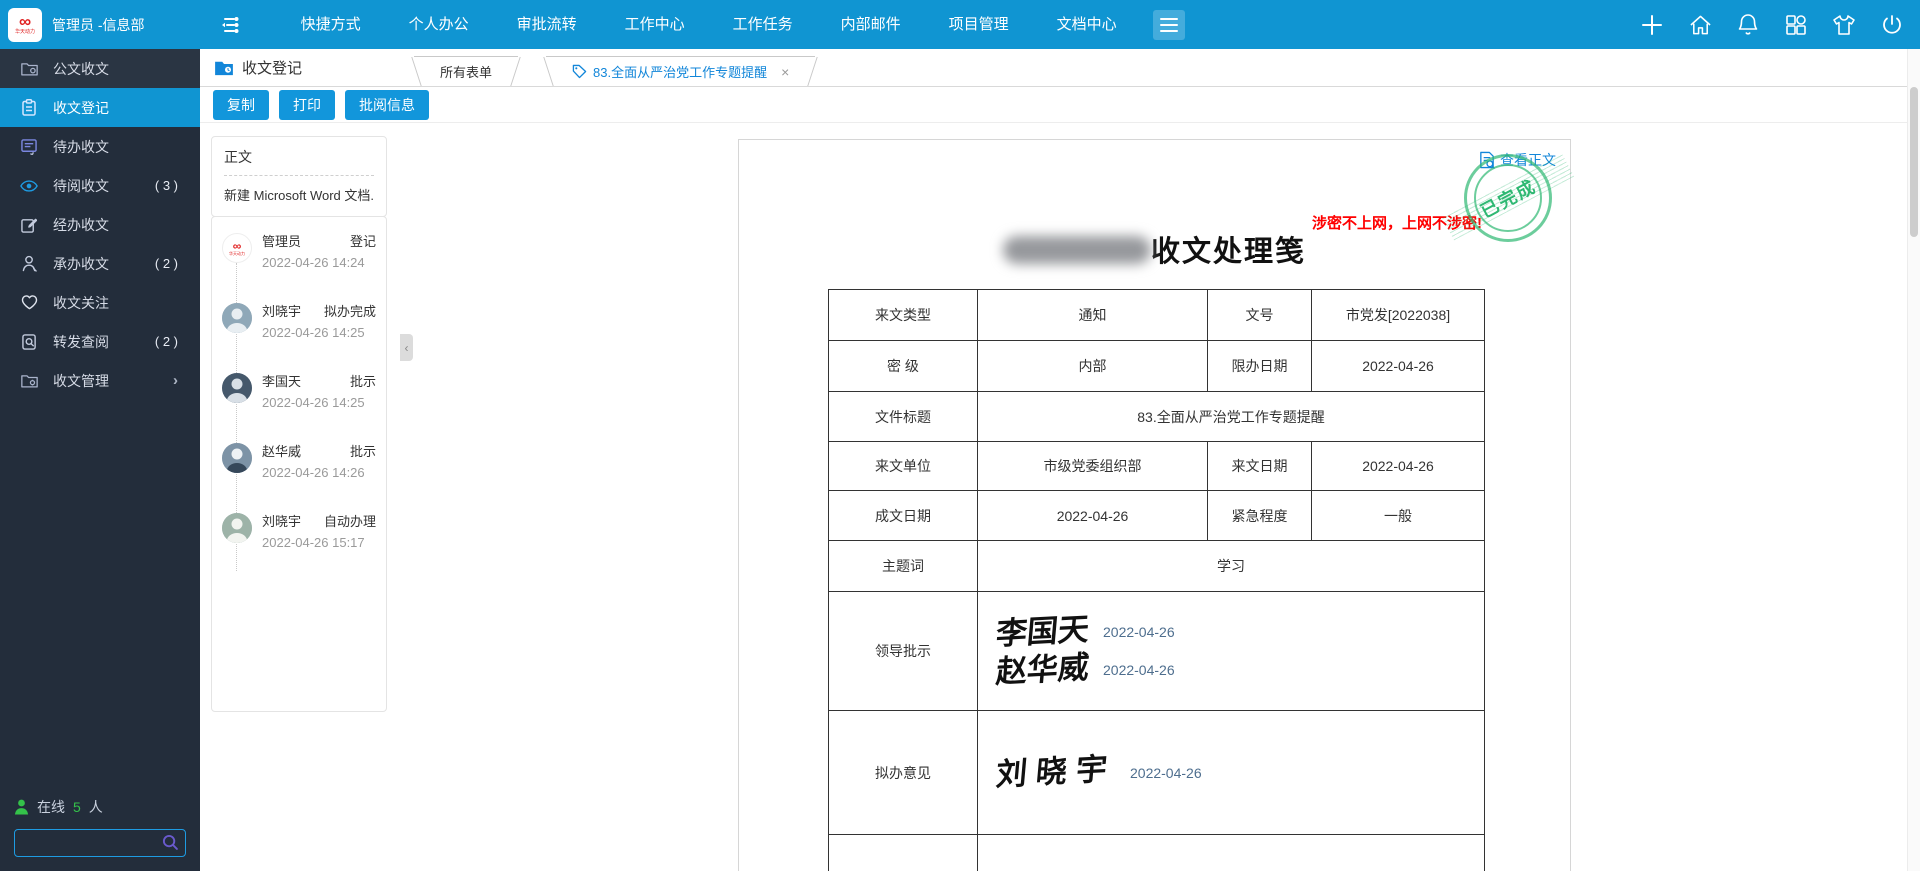 The width and height of the screenshot is (1920, 871). Describe the element at coordinates (29, 108) in the screenshot. I see `register-icon` at that location.